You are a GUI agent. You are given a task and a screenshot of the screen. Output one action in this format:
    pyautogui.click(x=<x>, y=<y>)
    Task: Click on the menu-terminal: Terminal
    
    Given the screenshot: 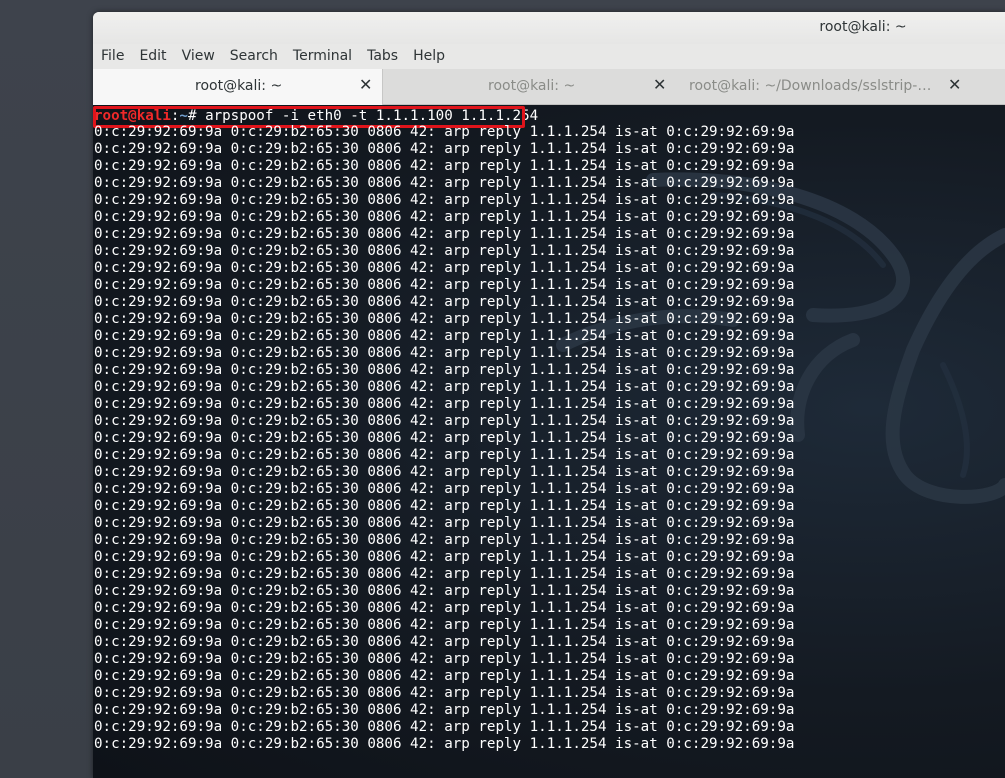 What is the action you would take?
    pyautogui.click(x=322, y=56)
    